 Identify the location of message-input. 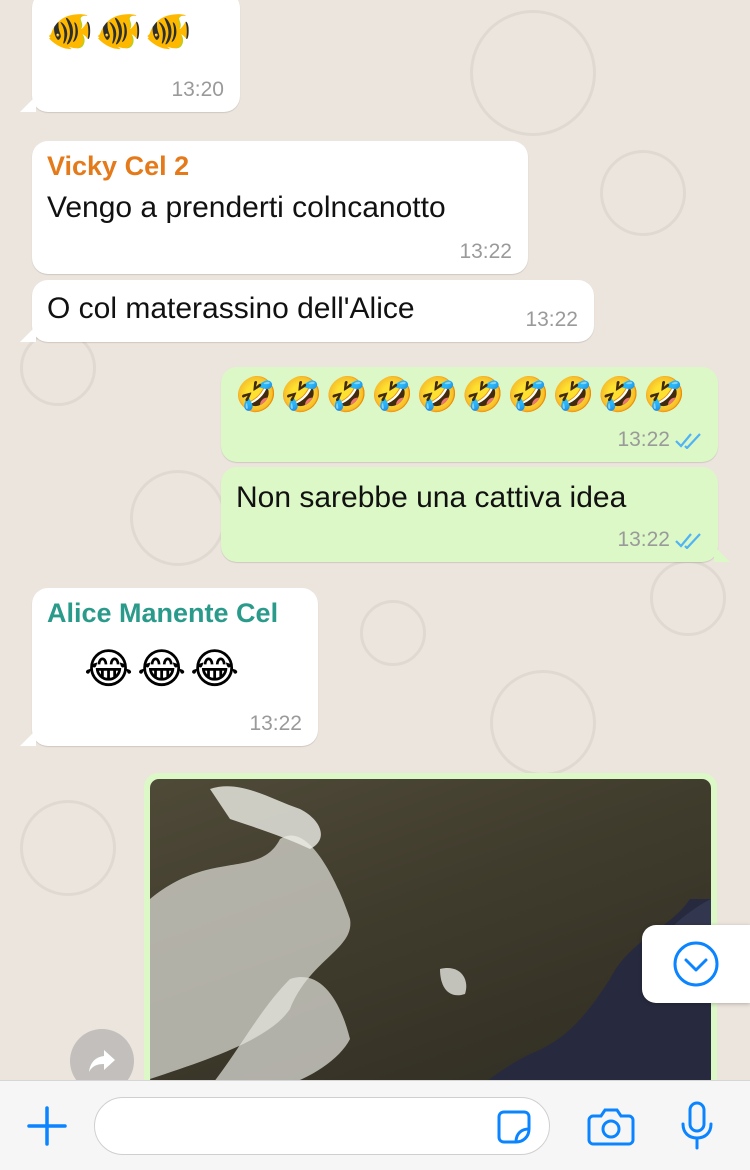
(322, 1126).